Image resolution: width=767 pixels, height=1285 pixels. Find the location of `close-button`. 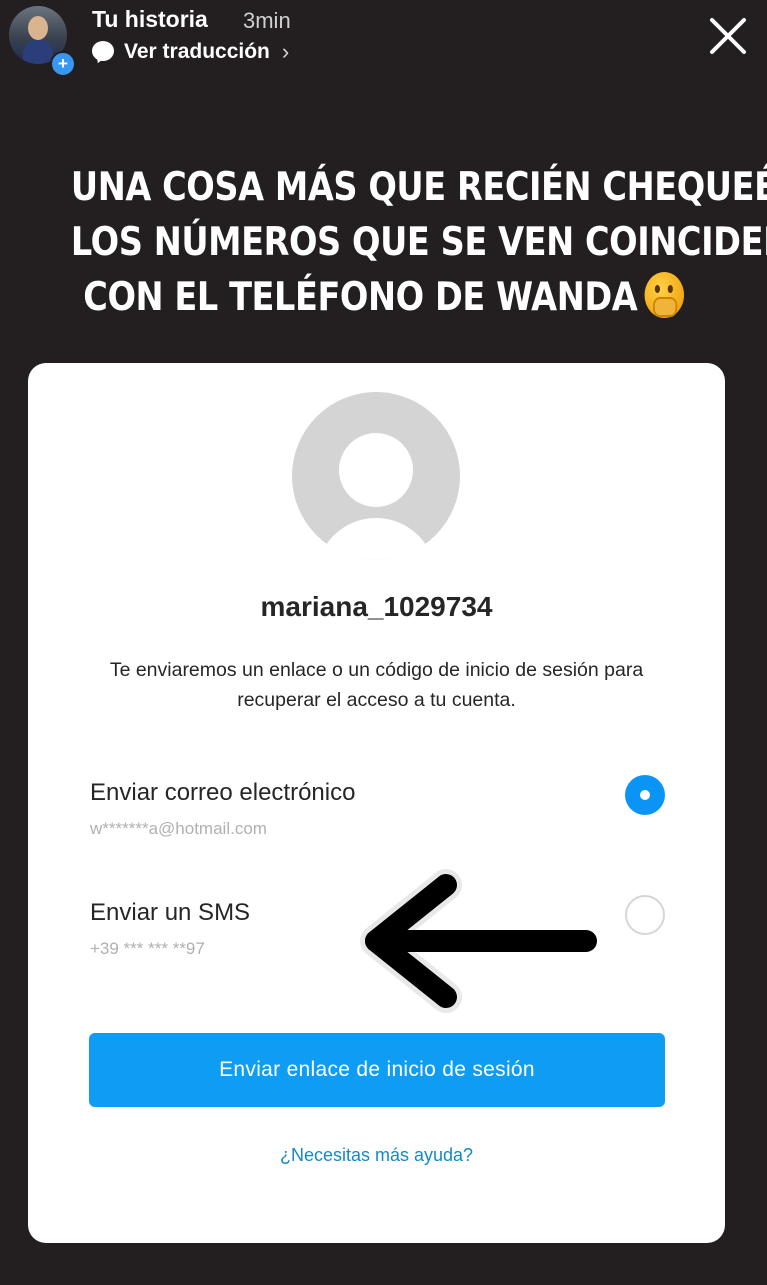

close-button is located at coordinates (728, 36).